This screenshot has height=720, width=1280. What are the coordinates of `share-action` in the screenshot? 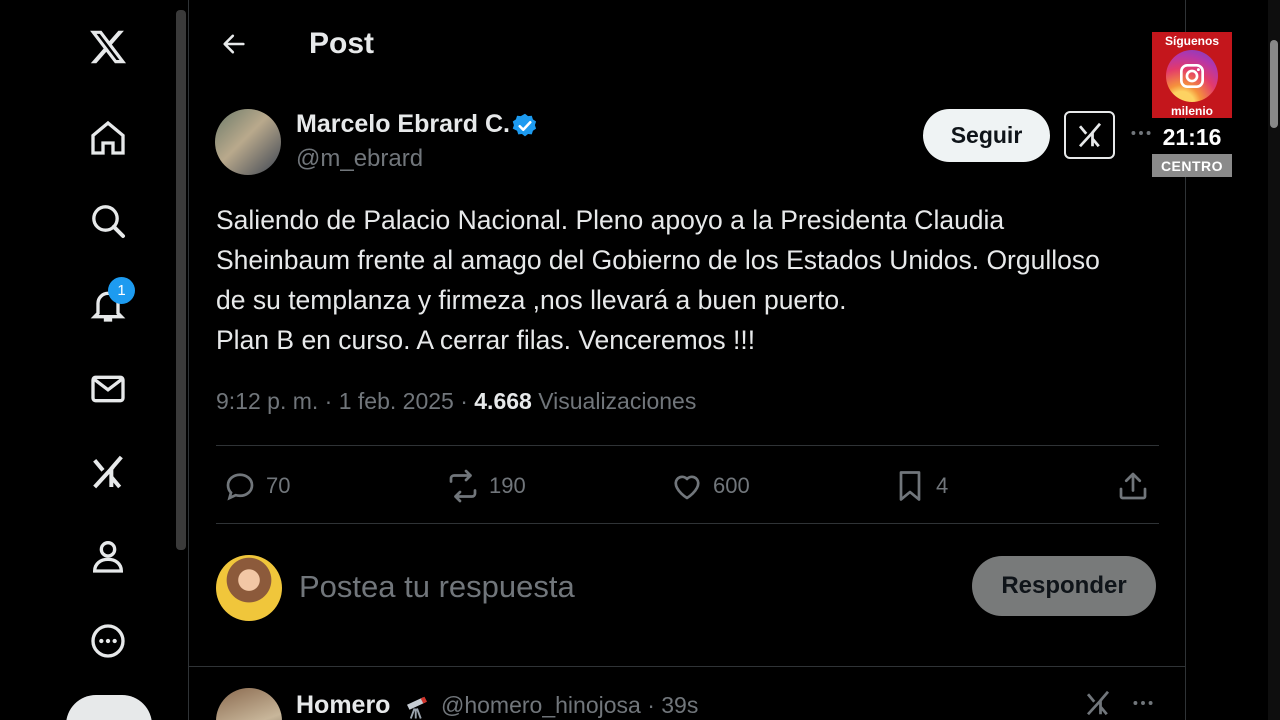 It's located at (1133, 486).